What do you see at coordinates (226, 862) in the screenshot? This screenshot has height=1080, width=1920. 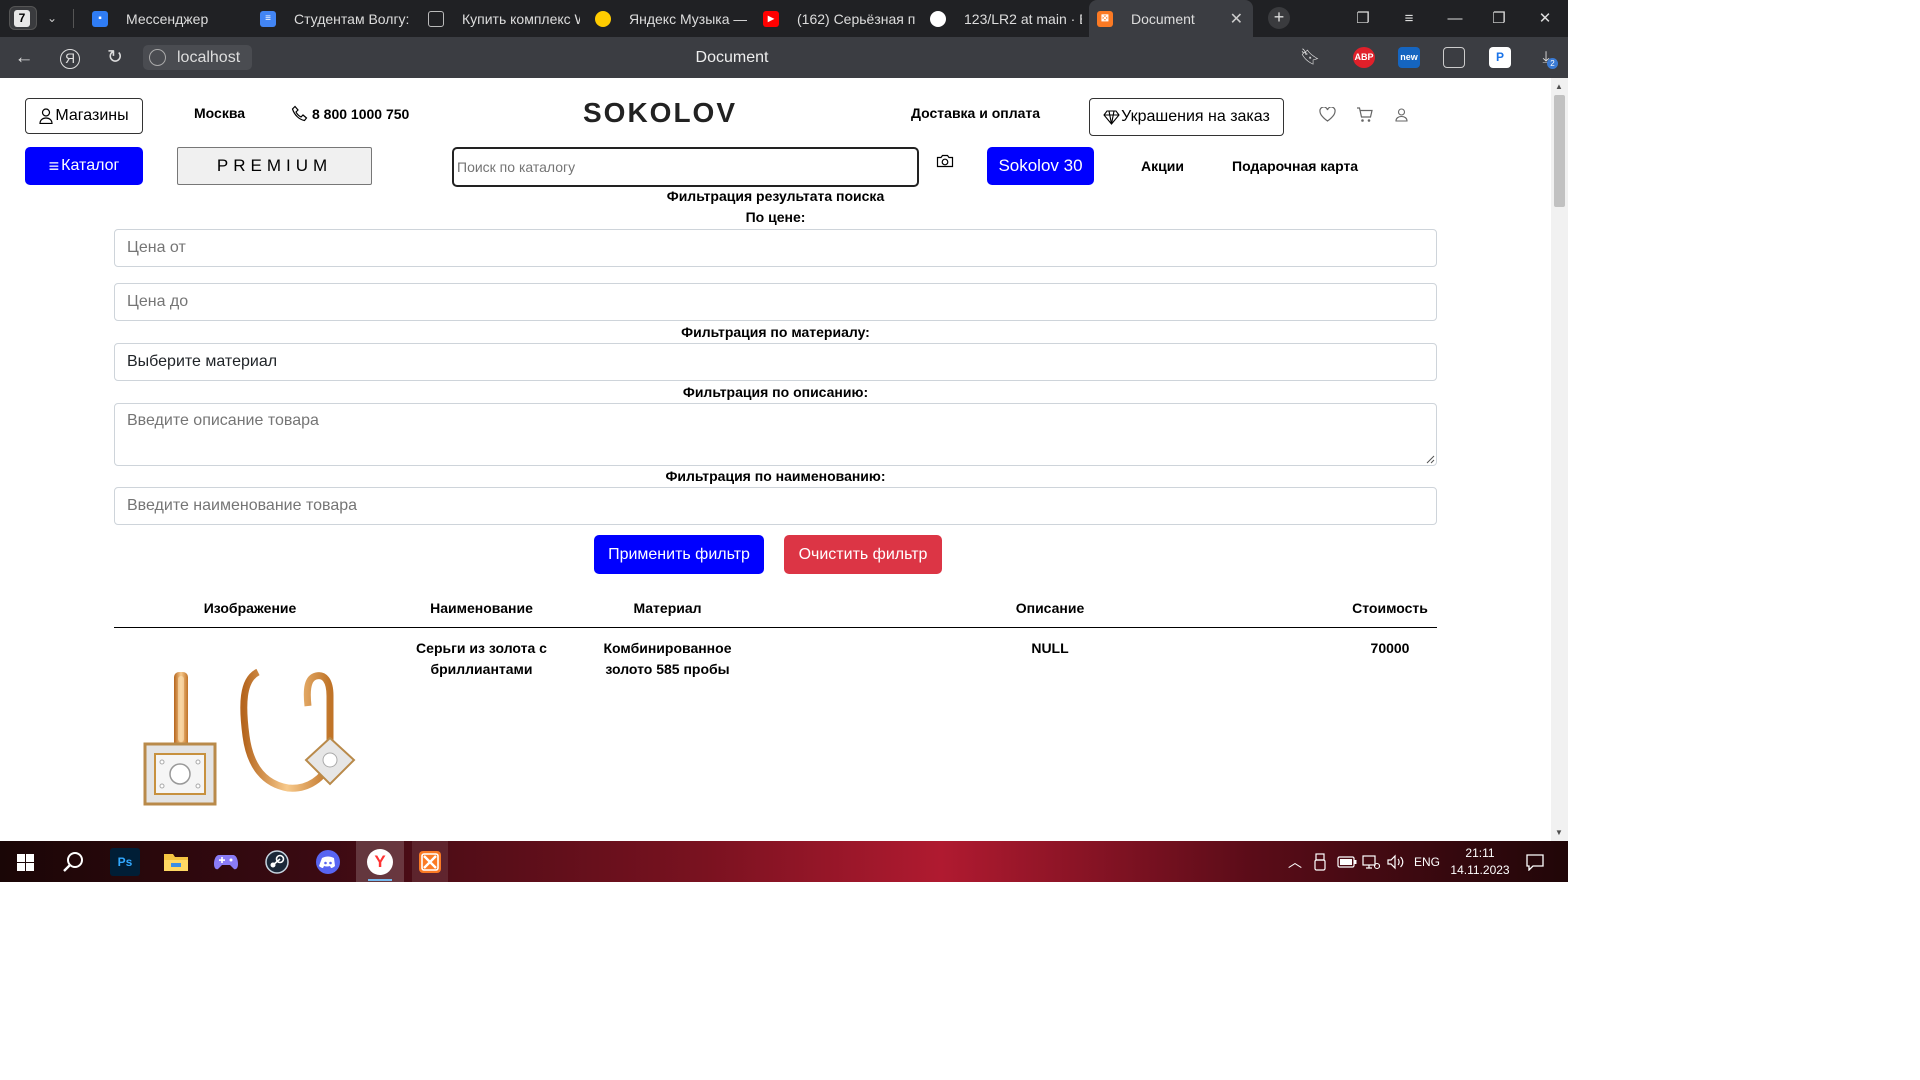 I see `game-controller-icon` at bounding box center [226, 862].